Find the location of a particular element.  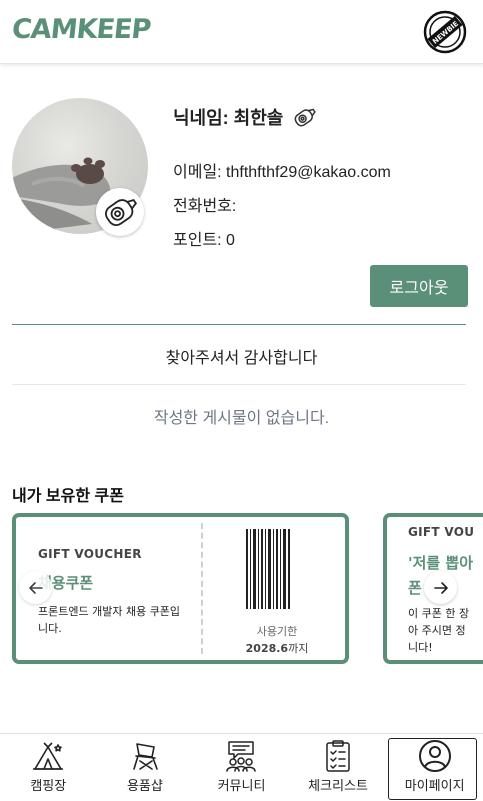

nav-item-shop: 용품샵 is located at coordinates (145, 767).